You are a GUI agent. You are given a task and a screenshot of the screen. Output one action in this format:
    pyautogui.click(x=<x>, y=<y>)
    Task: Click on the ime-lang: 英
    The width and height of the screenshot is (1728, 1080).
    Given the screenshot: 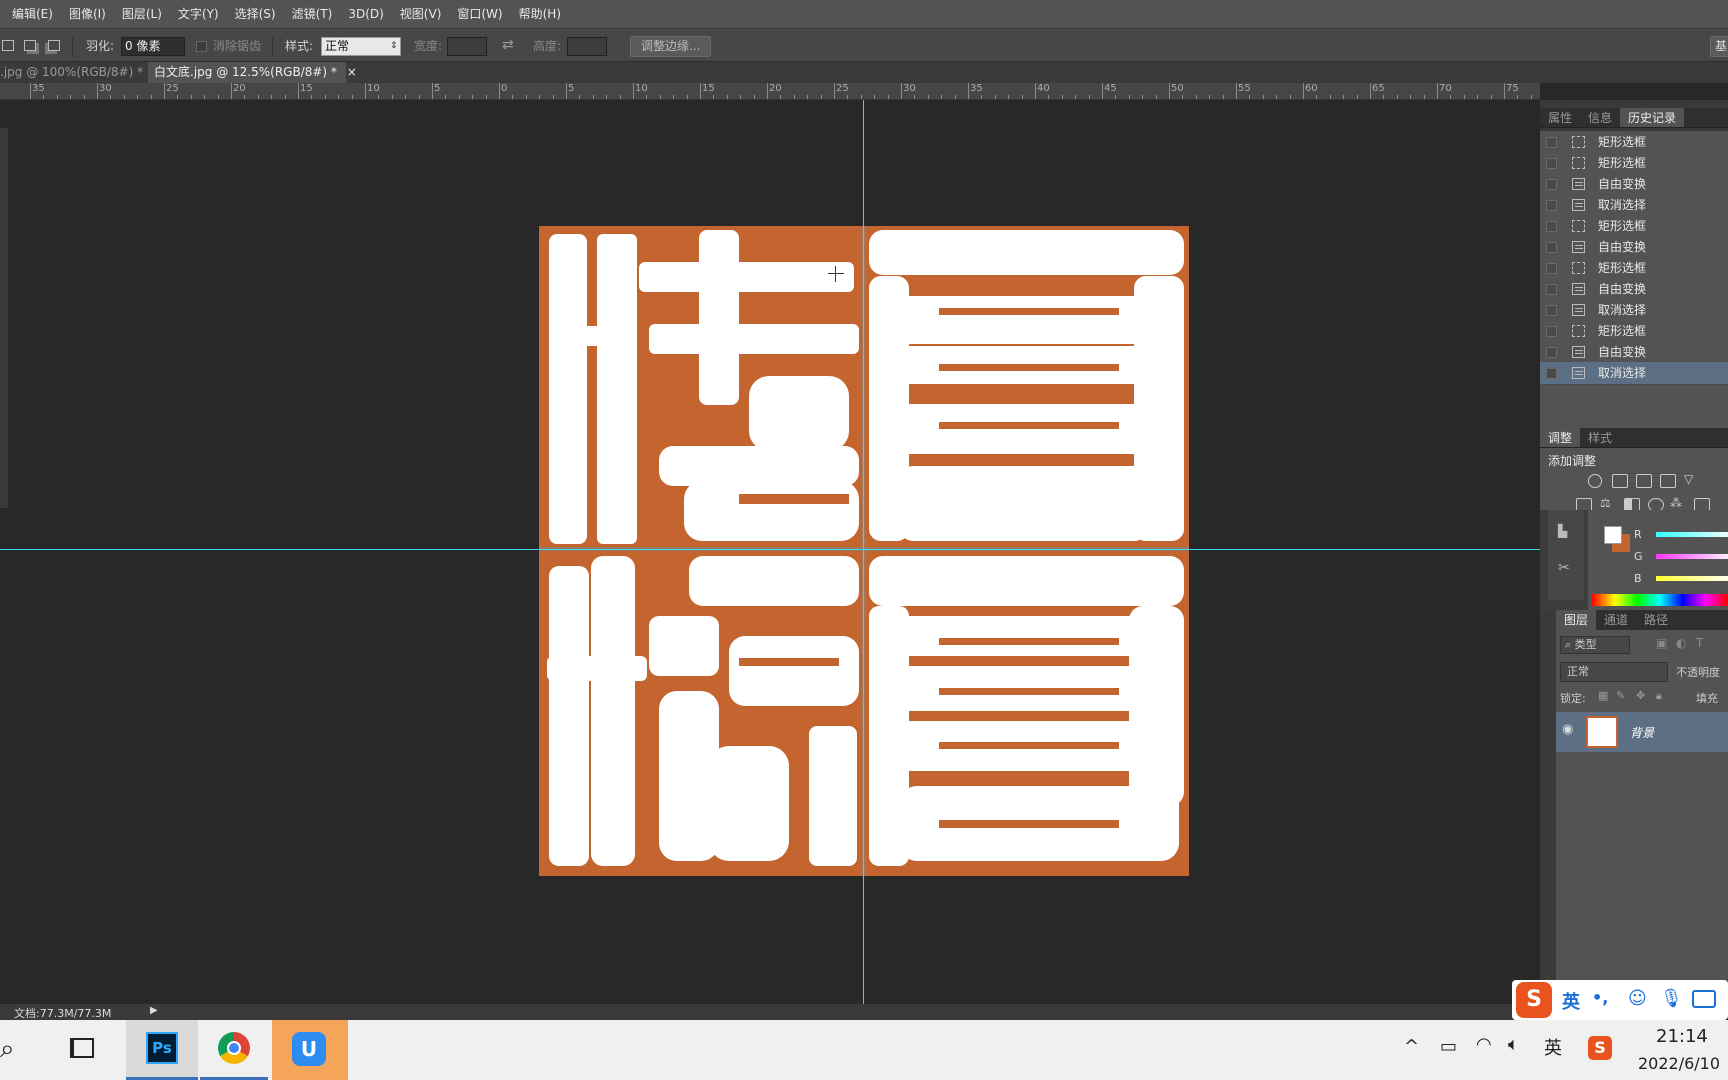 What is the action you would take?
    pyautogui.click(x=1571, y=1001)
    